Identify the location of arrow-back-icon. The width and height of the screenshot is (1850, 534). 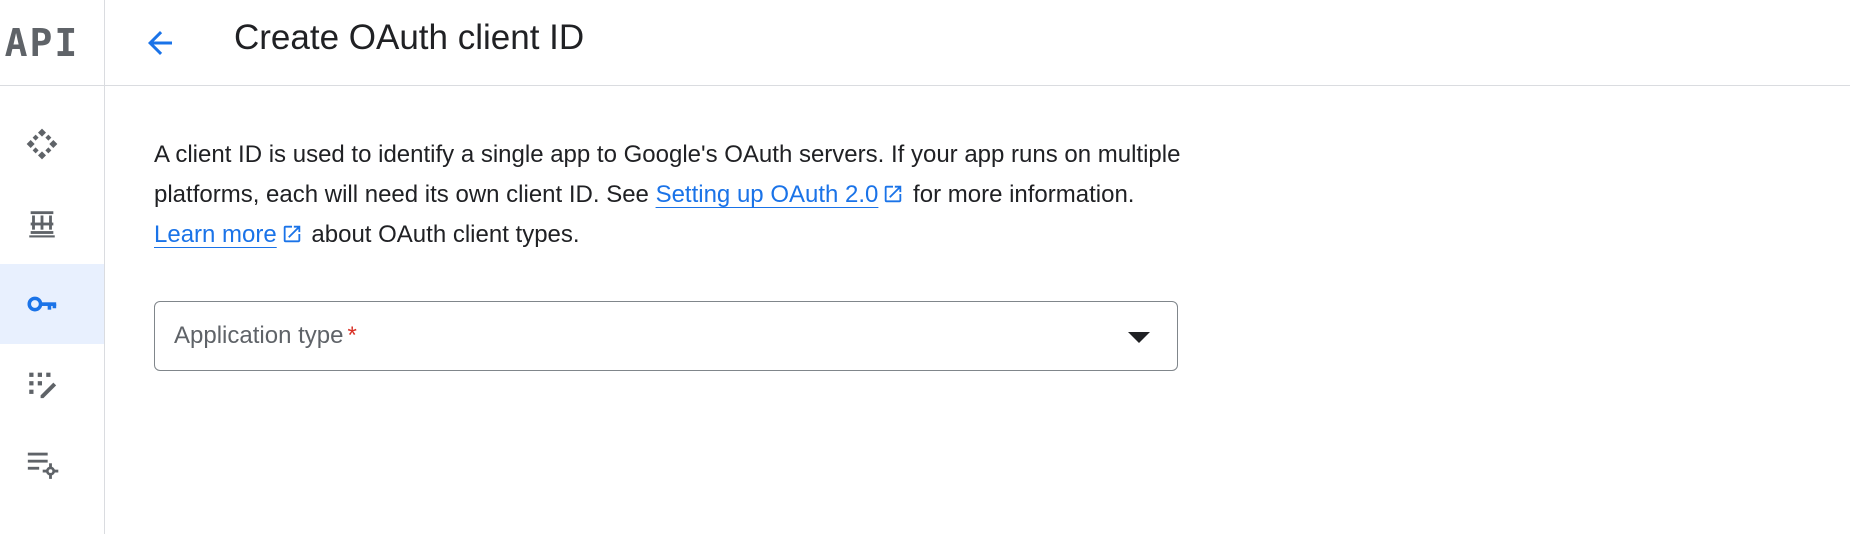
(160, 43).